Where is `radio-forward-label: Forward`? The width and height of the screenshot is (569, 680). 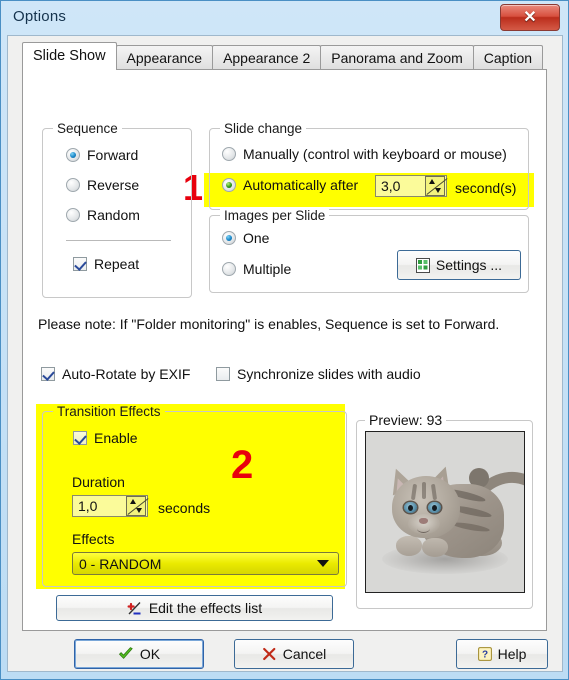 radio-forward-label: Forward is located at coordinates (113, 155).